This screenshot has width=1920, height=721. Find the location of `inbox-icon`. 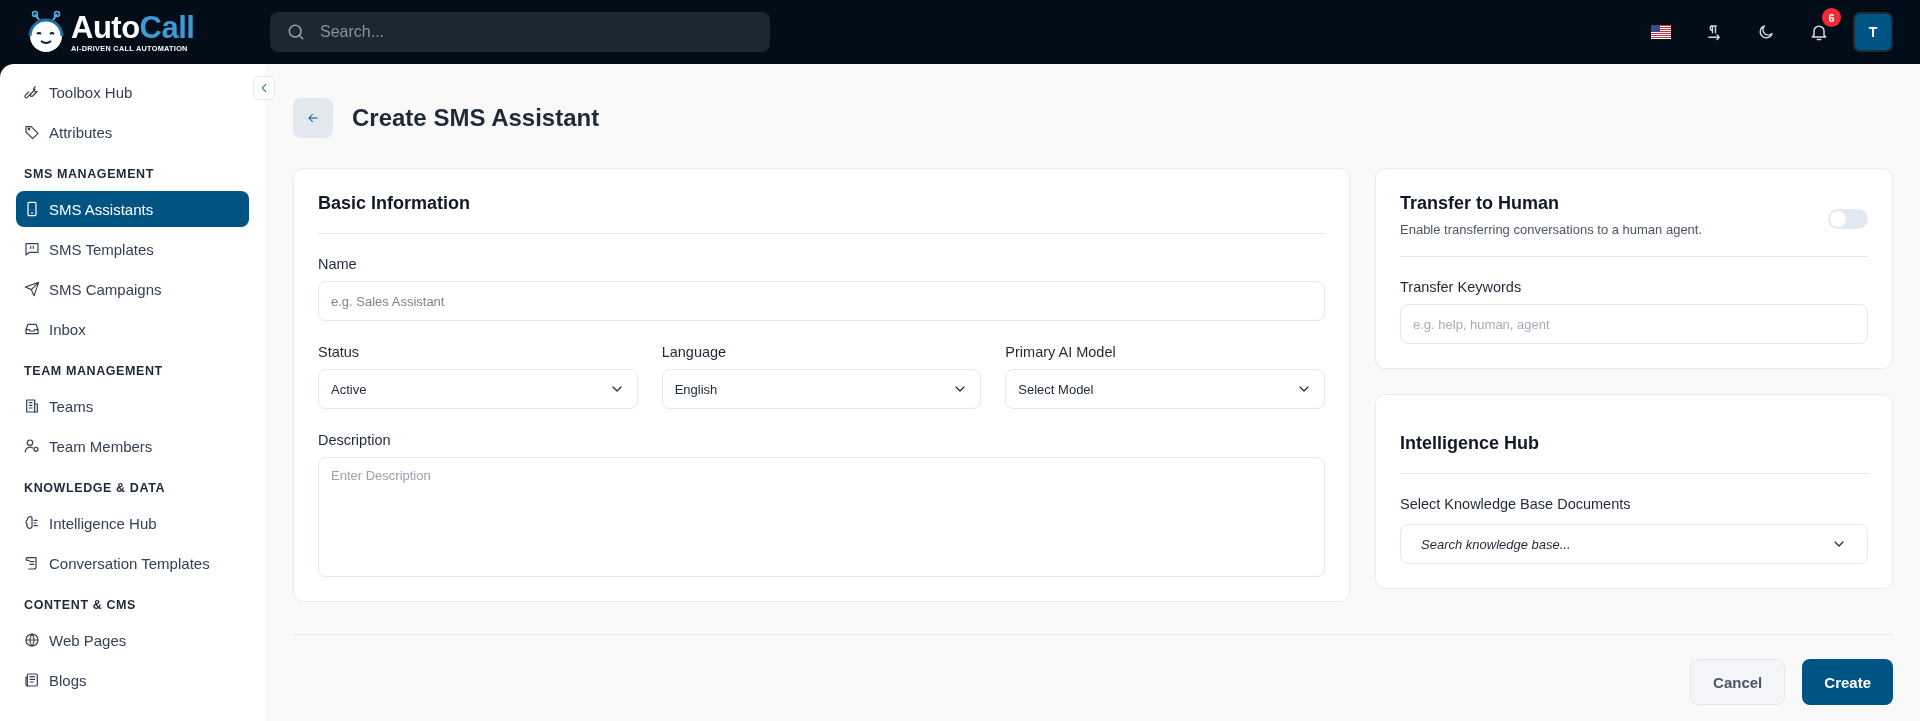

inbox-icon is located at coordinates (32, 329).